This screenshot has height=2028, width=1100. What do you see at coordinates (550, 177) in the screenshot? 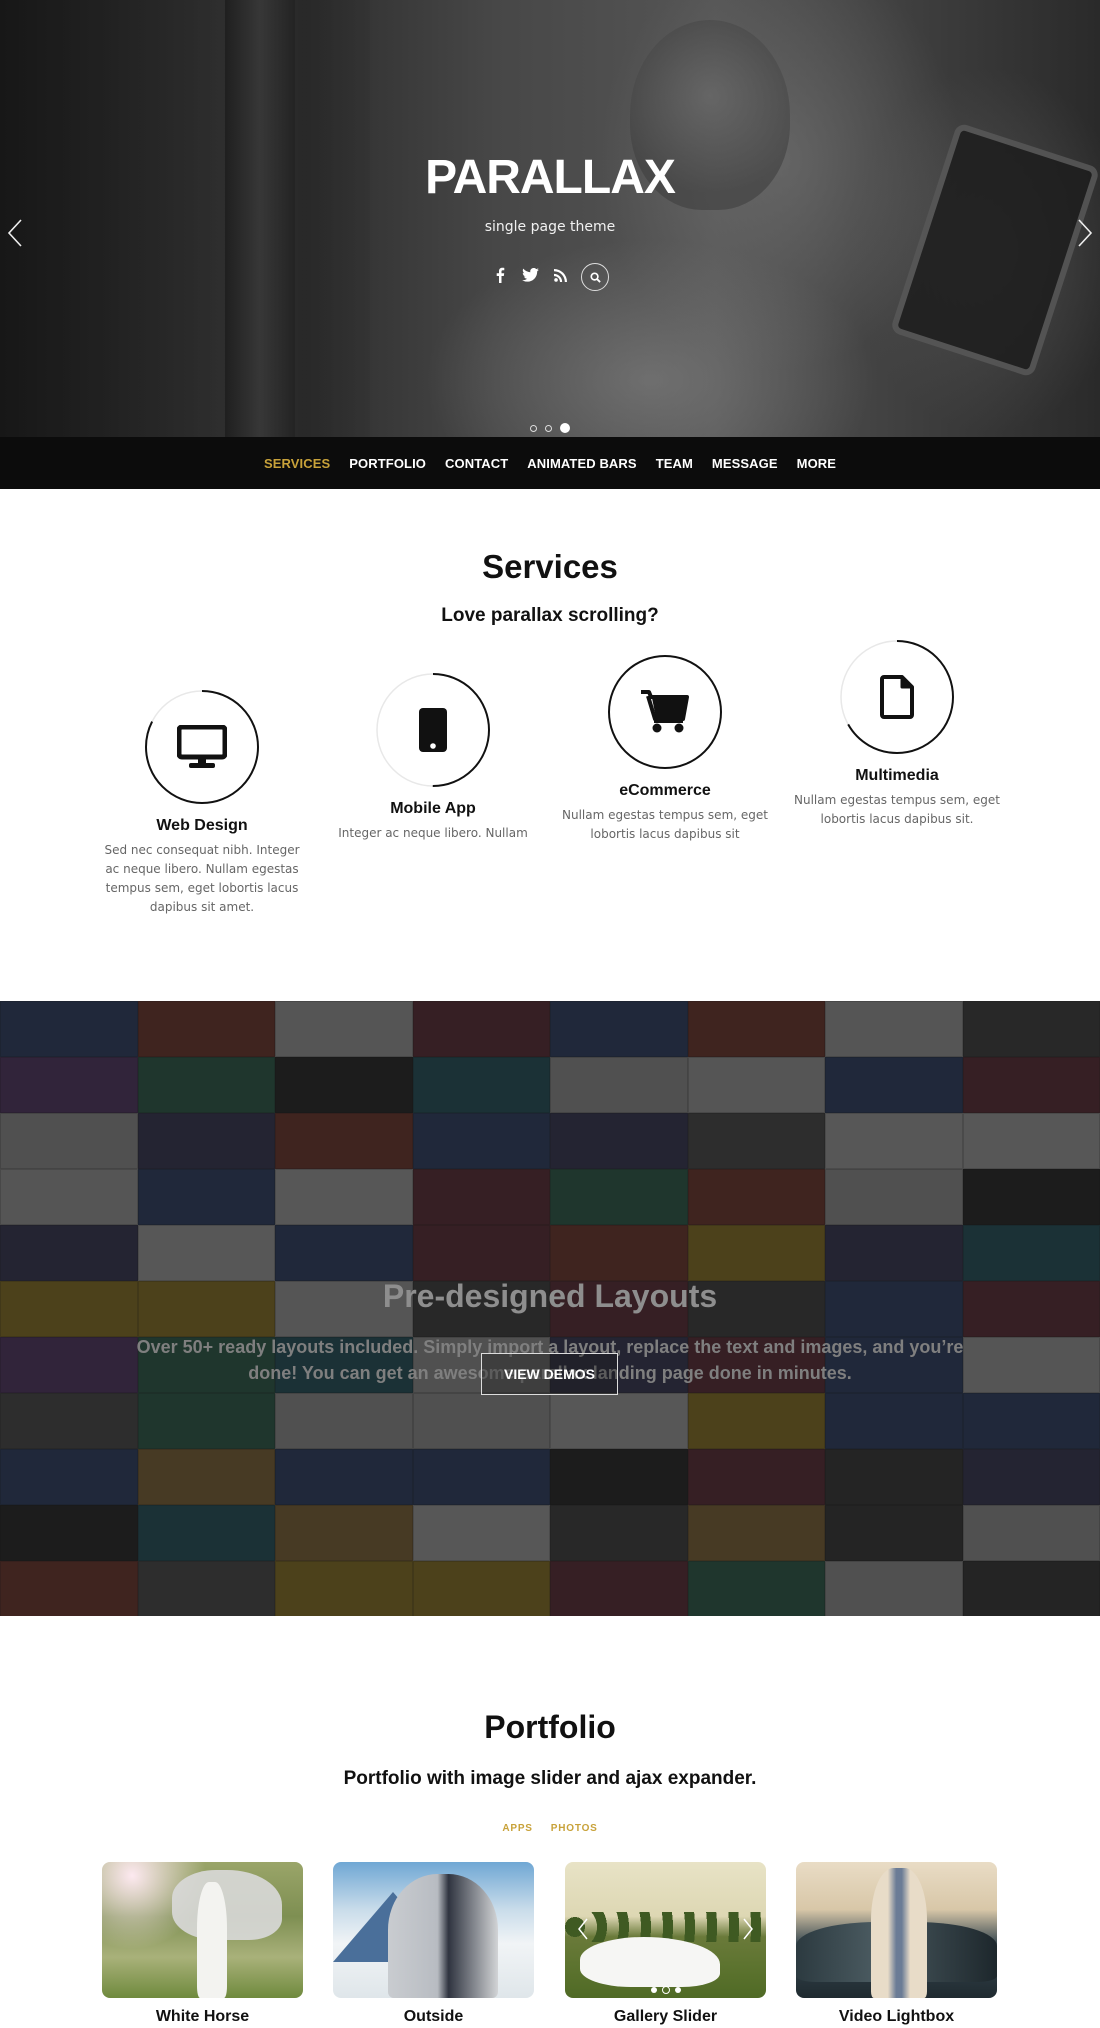
I see `hero-title: PARALLAX` at bounding box center [550, 177].